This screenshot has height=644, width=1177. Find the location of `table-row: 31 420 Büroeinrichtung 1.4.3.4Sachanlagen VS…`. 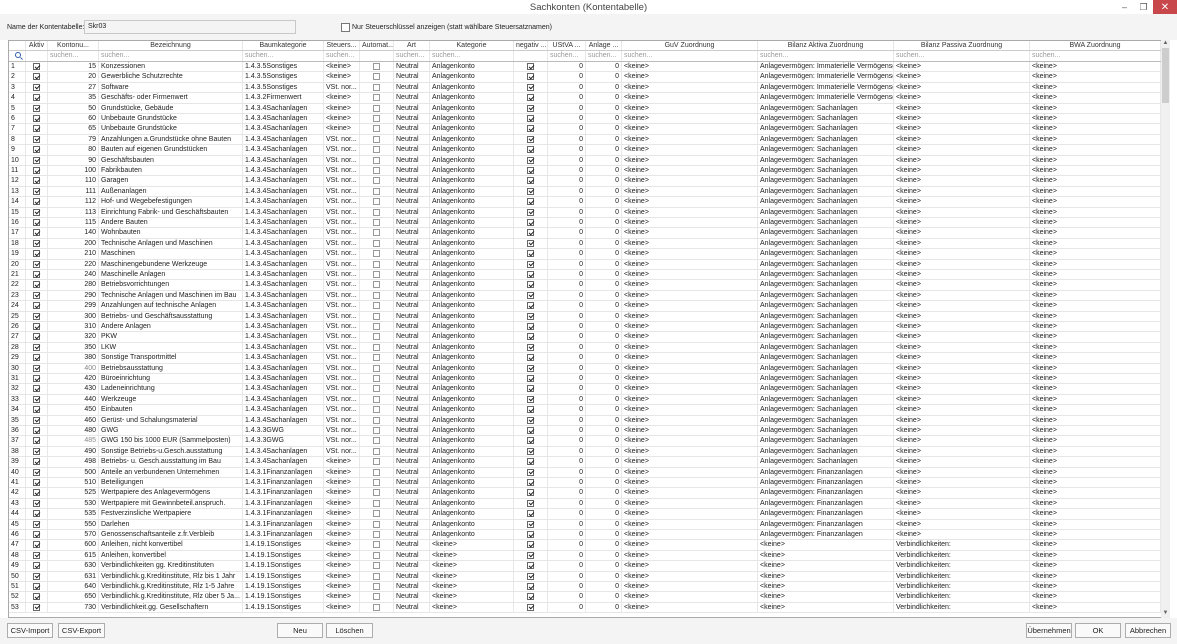

table-row: 31 420 Büroeinrichtung 1.4.3.4Sachanlagen VS… is located at coordinates (585, 379).